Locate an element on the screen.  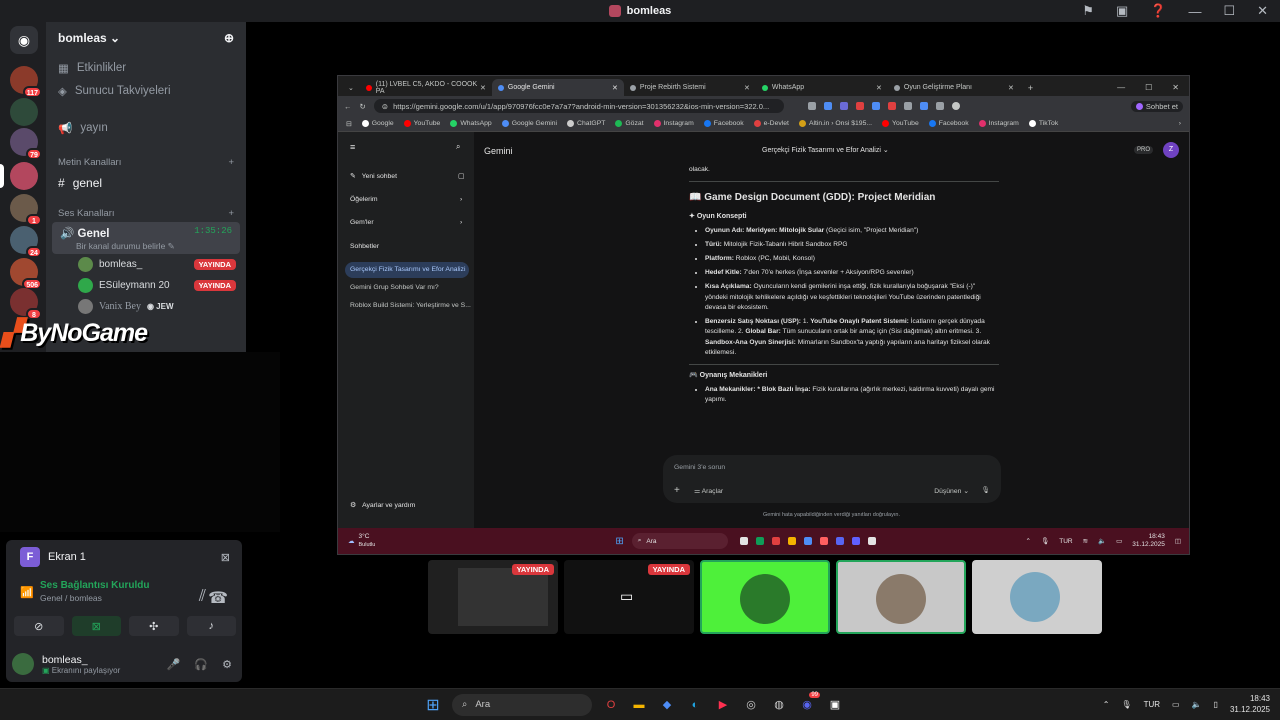
steam-icon: ◍ is located at coordinates (779, 705).